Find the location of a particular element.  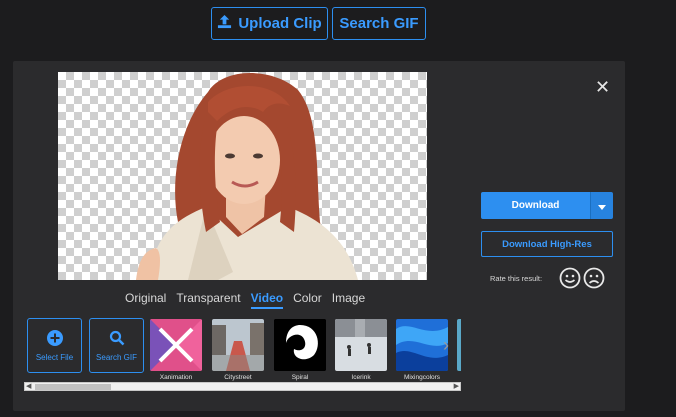

background-thumb-spiral is located at coordinates (300, 345).